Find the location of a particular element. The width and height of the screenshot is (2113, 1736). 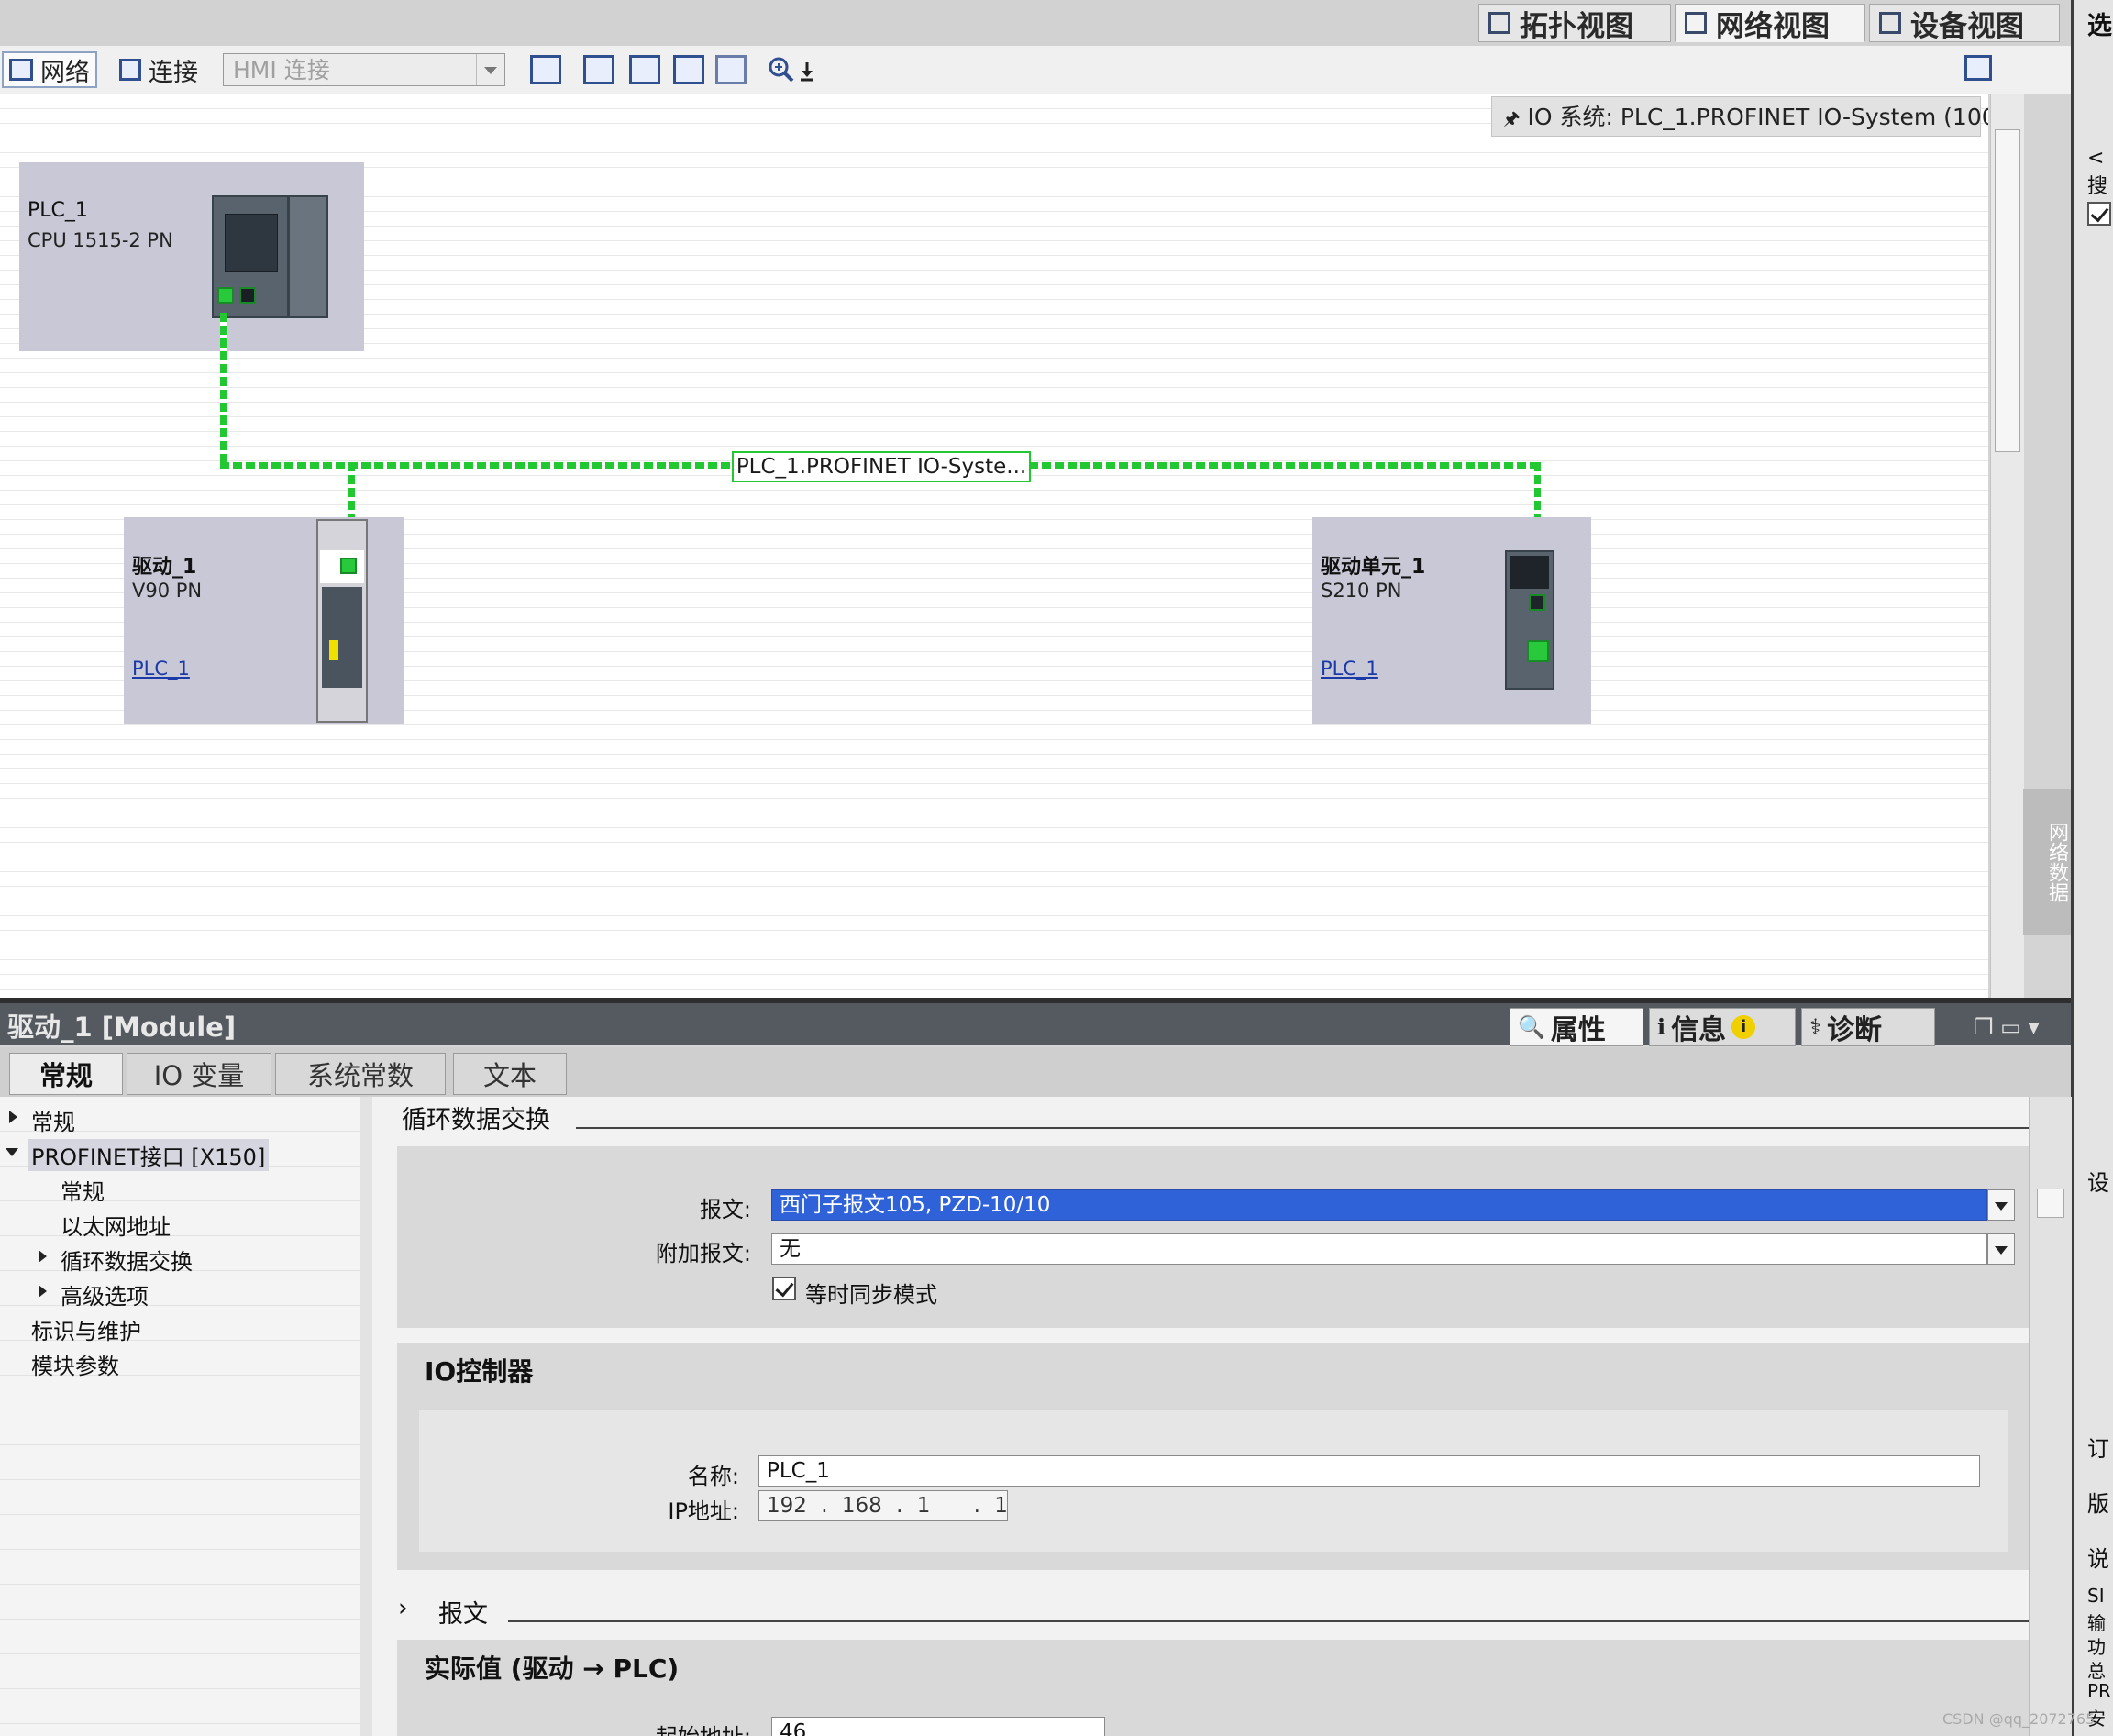

tree-splitter is located at coordinates (366, 1416).